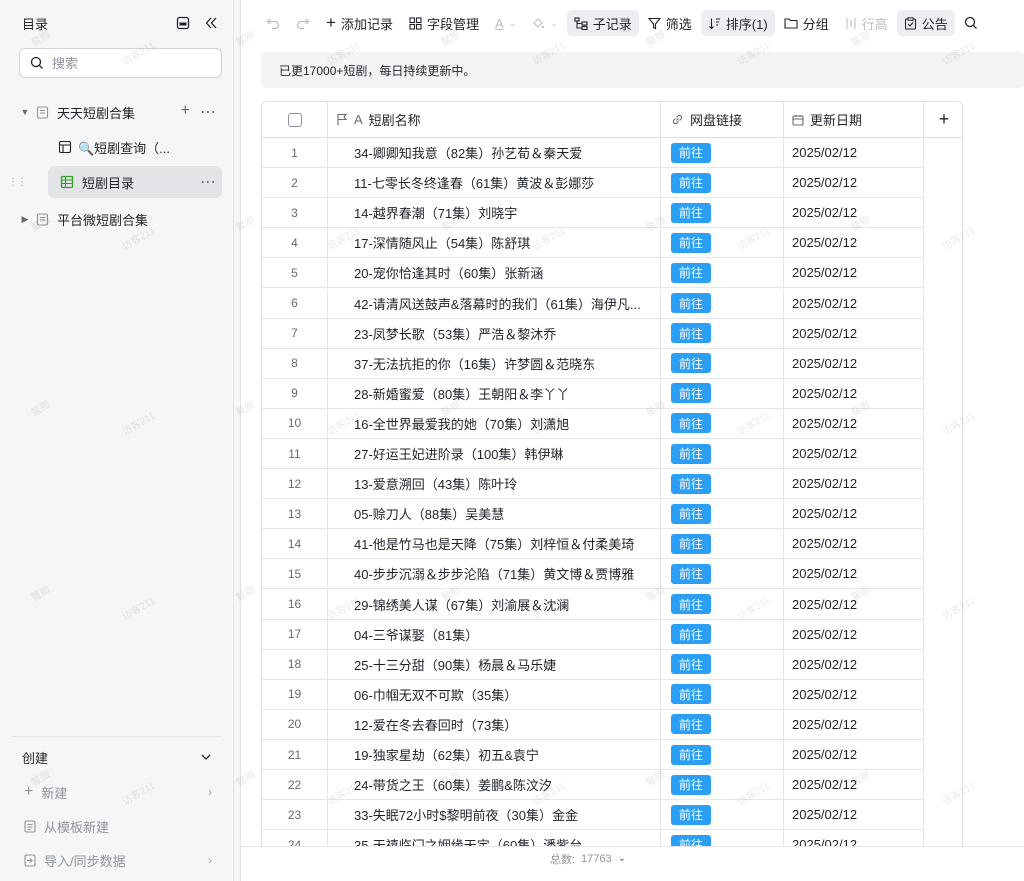 The image size is (1024, 881). I want to click on redo-button, so click(303, 23).